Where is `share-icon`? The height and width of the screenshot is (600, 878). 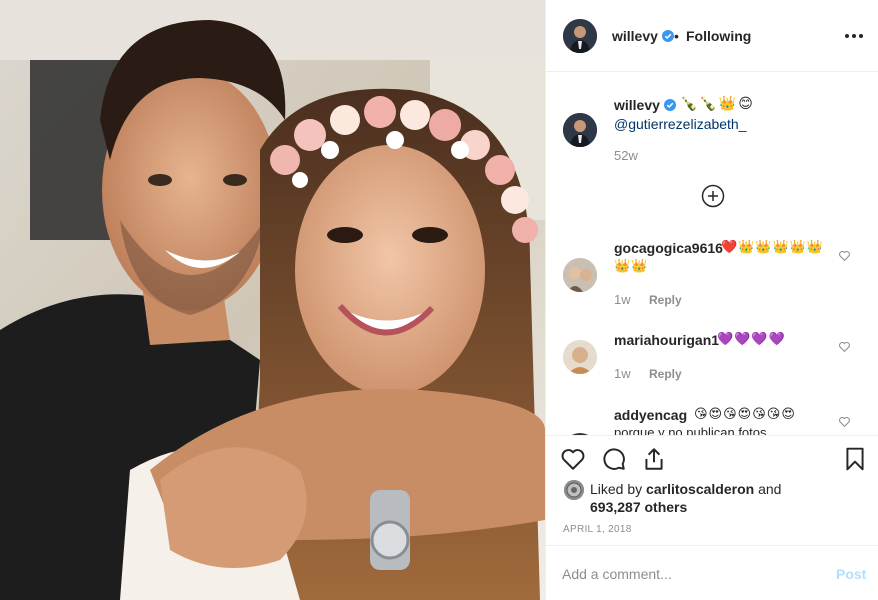
share-icon is located at coordinates (654, 459).